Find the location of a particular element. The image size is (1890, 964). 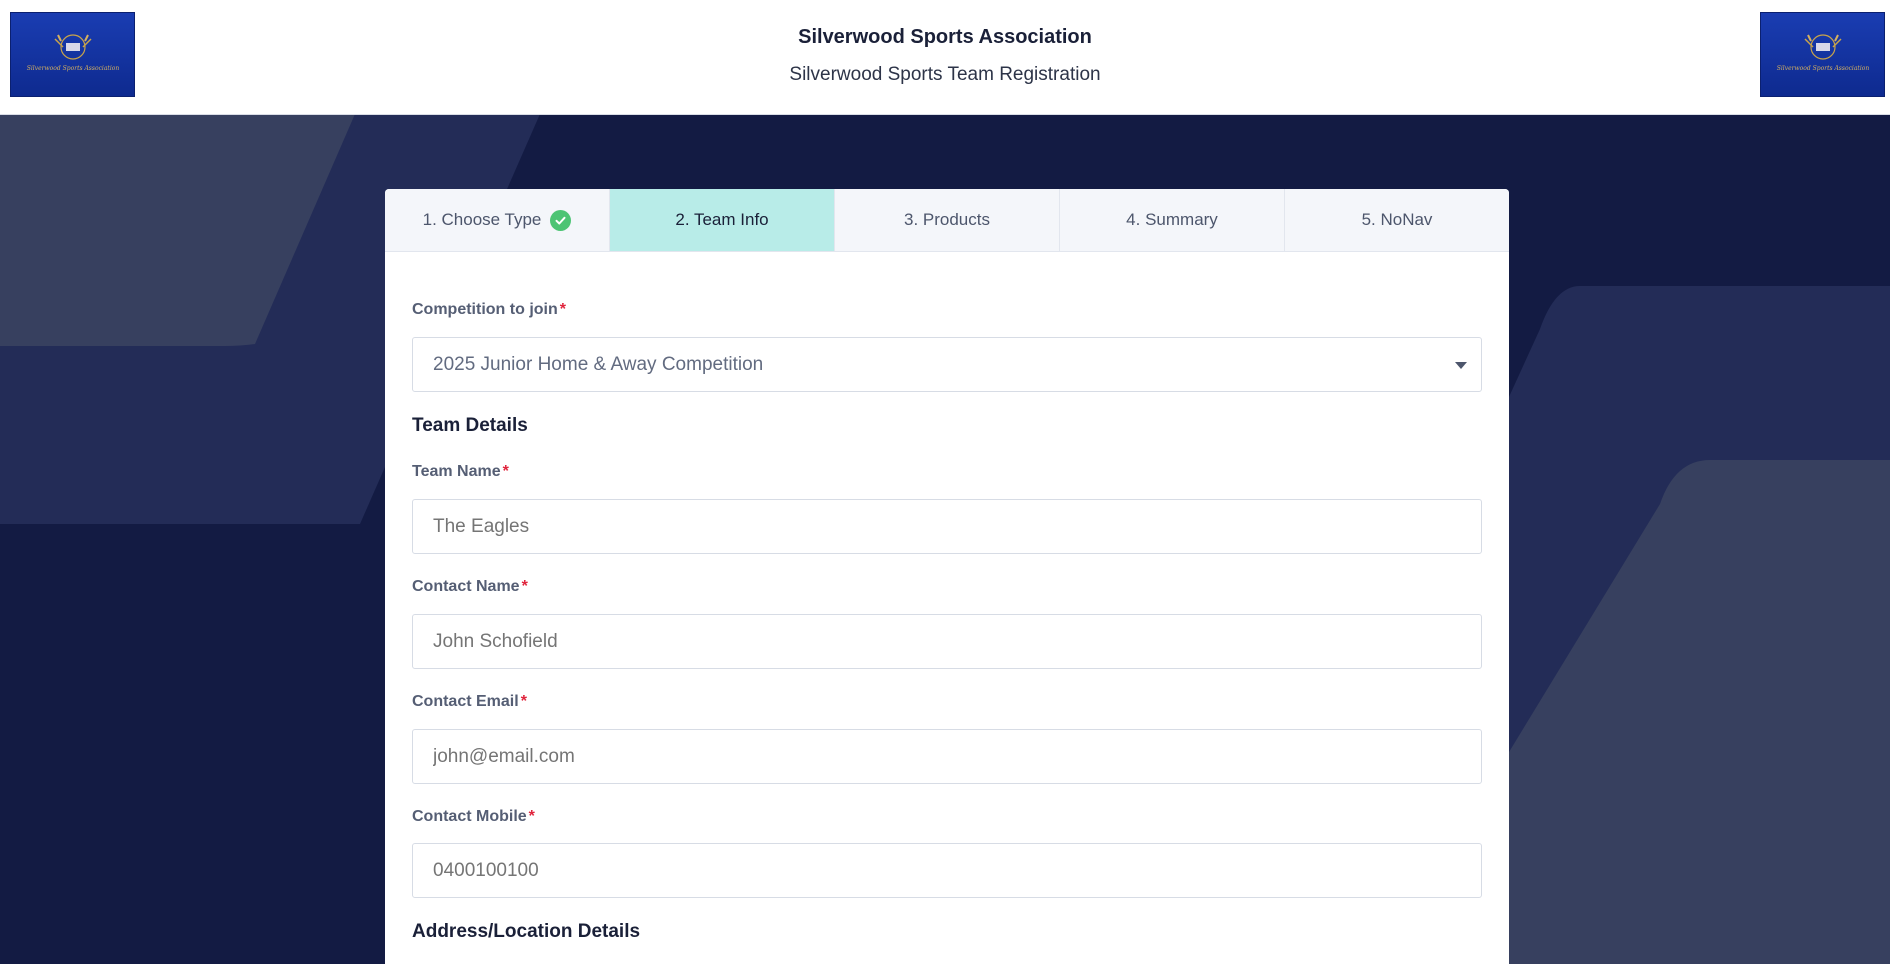

association-logo-right: Silverwood Sports Association is located at coordinates (1822, 54).